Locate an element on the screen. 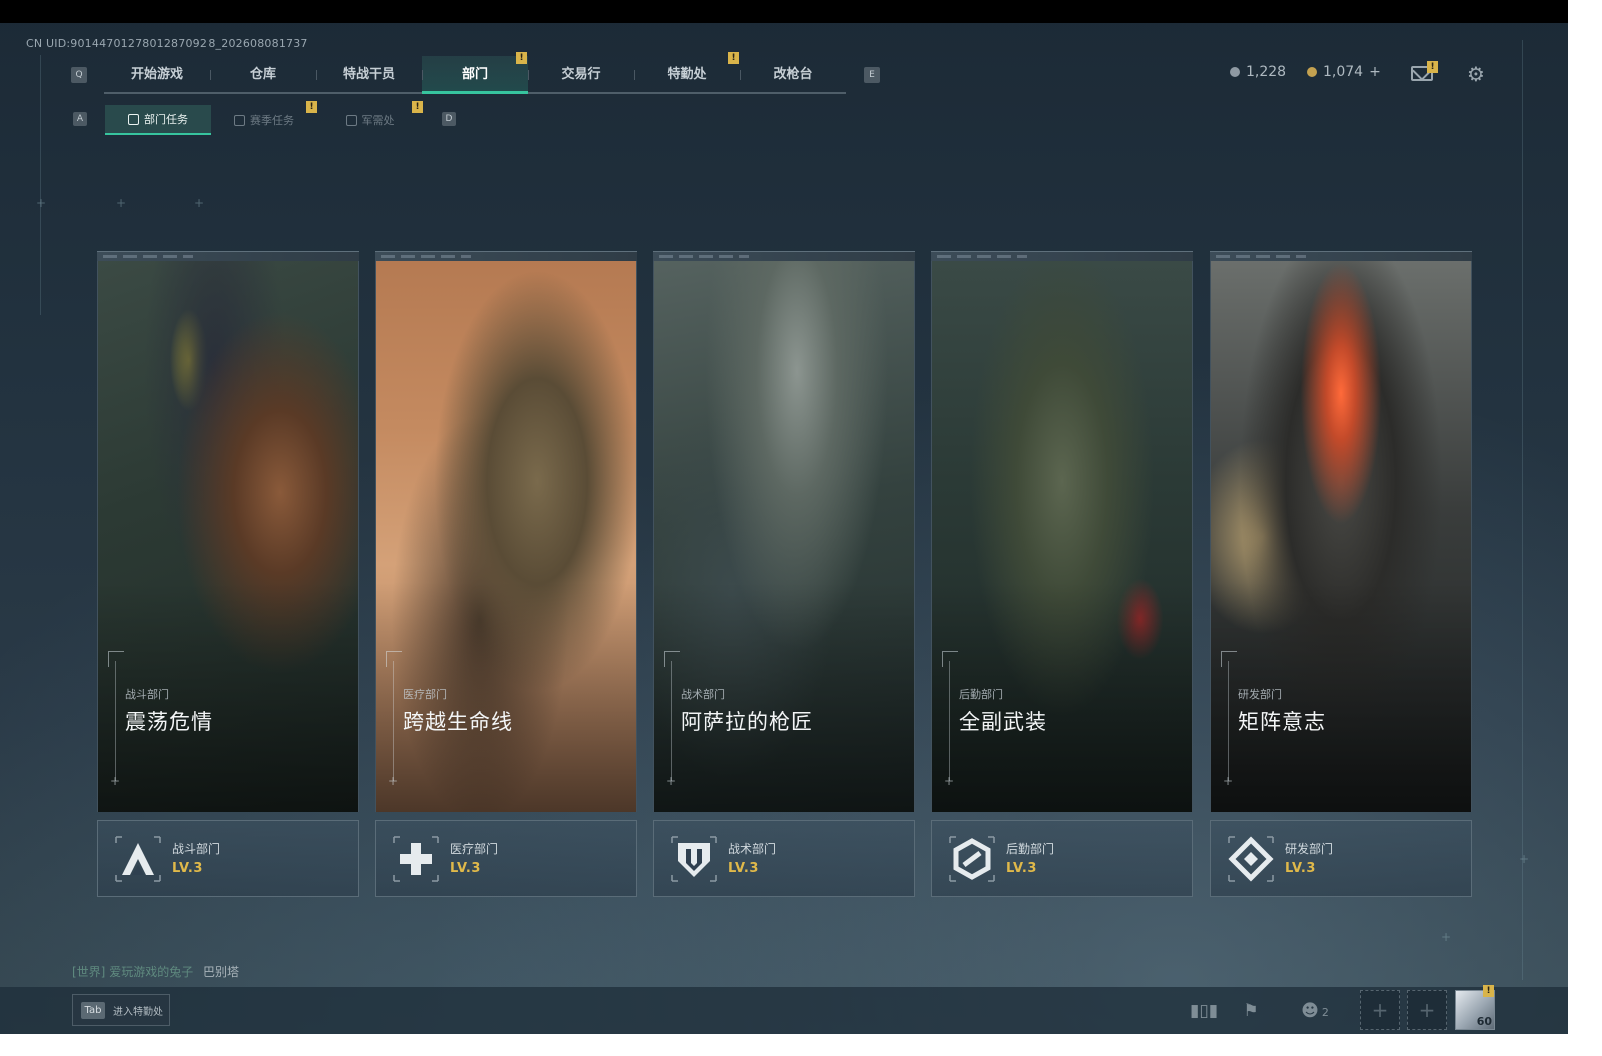  team-icon: ☻ 2 is located at coordinates (1315, 1011).